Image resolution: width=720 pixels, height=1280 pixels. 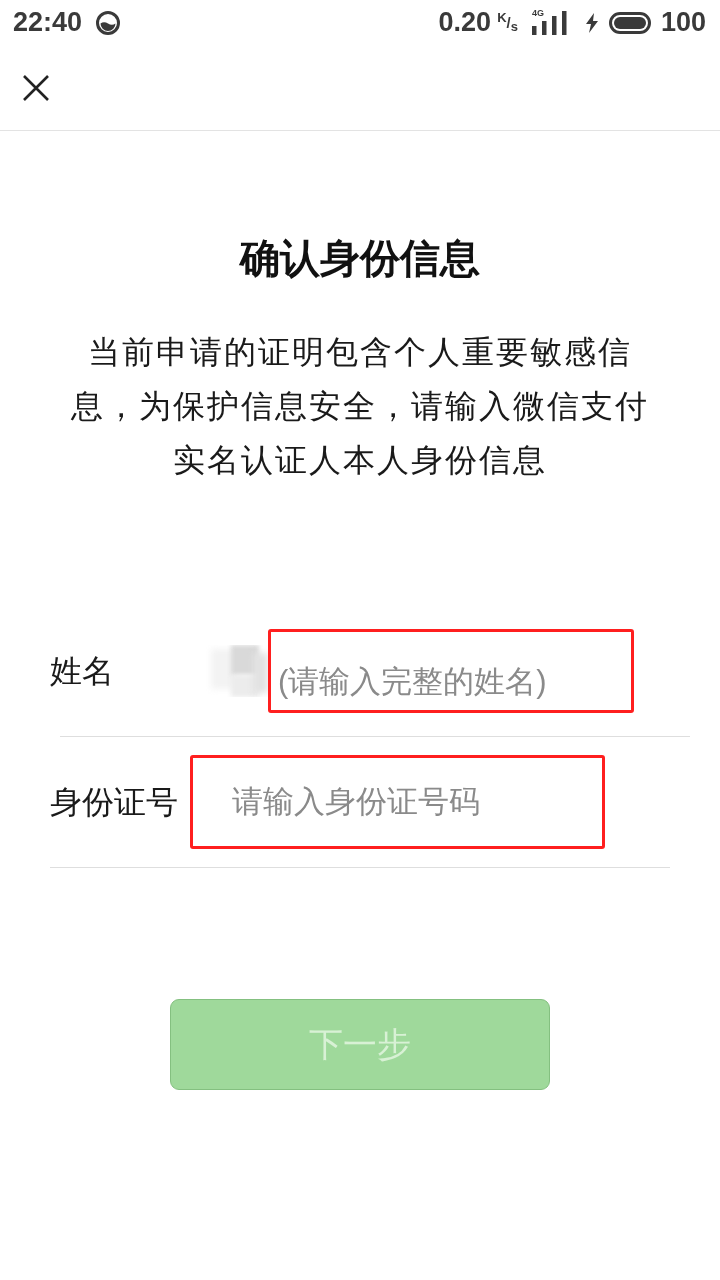 I want to click on half-filled-circle-icon, so click(x=108, y=22).